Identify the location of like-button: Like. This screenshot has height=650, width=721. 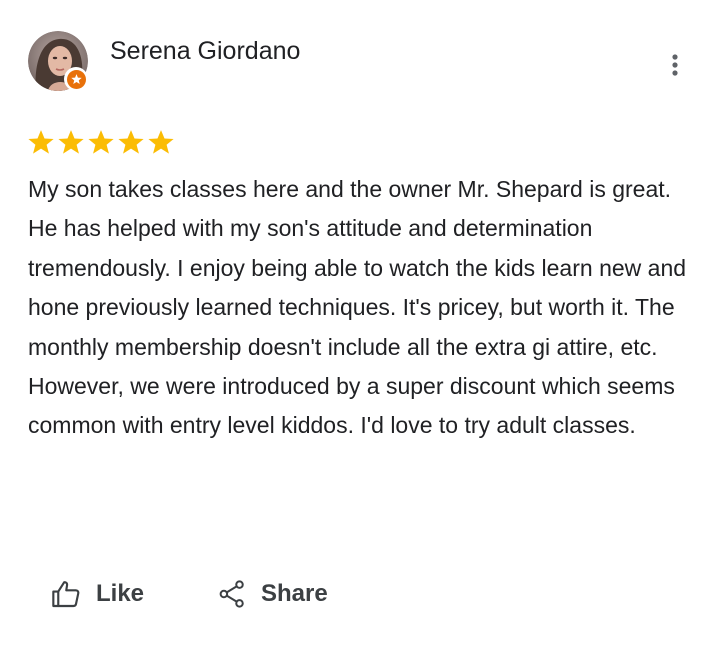
(97, 594).